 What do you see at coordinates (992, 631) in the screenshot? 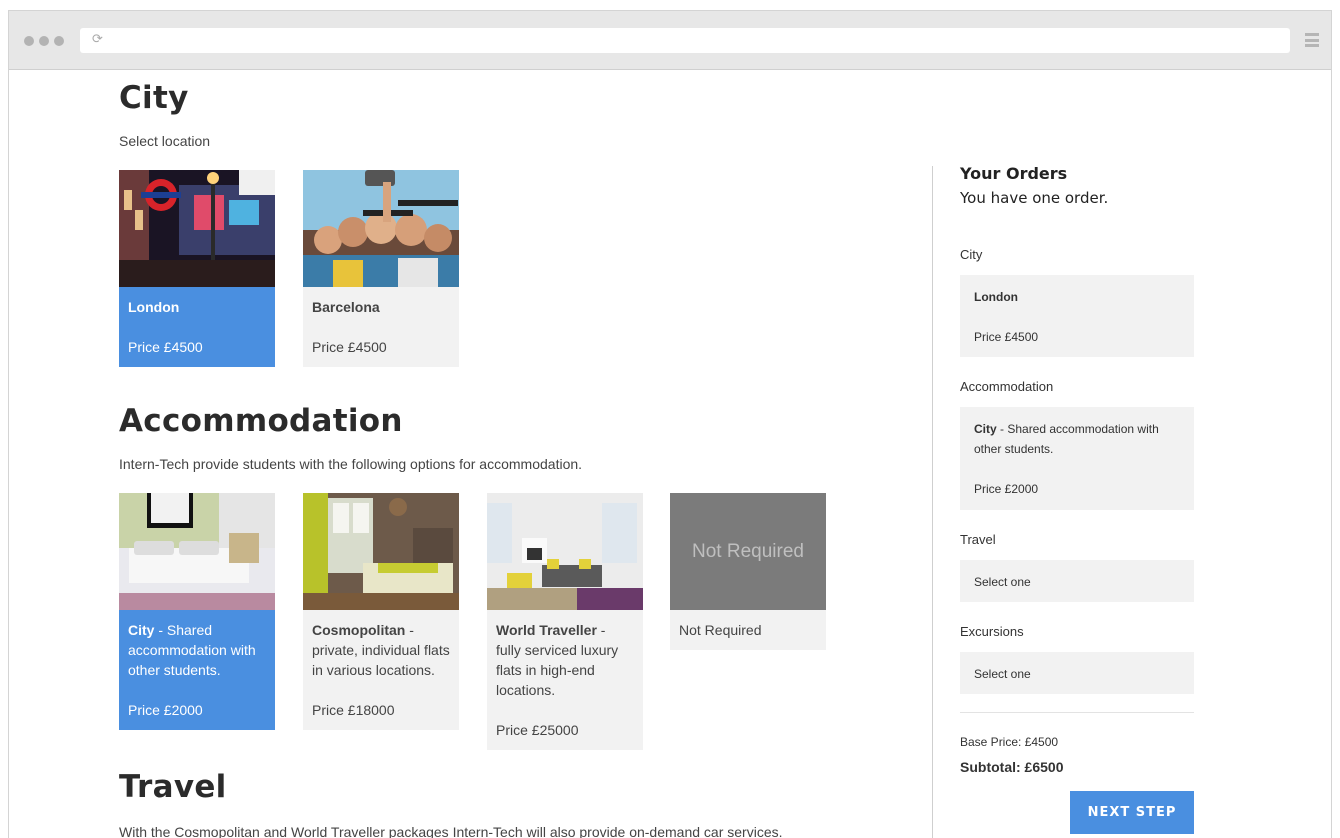
I see `order-excursions-label: Excursions` at bounding box center [992, 631].